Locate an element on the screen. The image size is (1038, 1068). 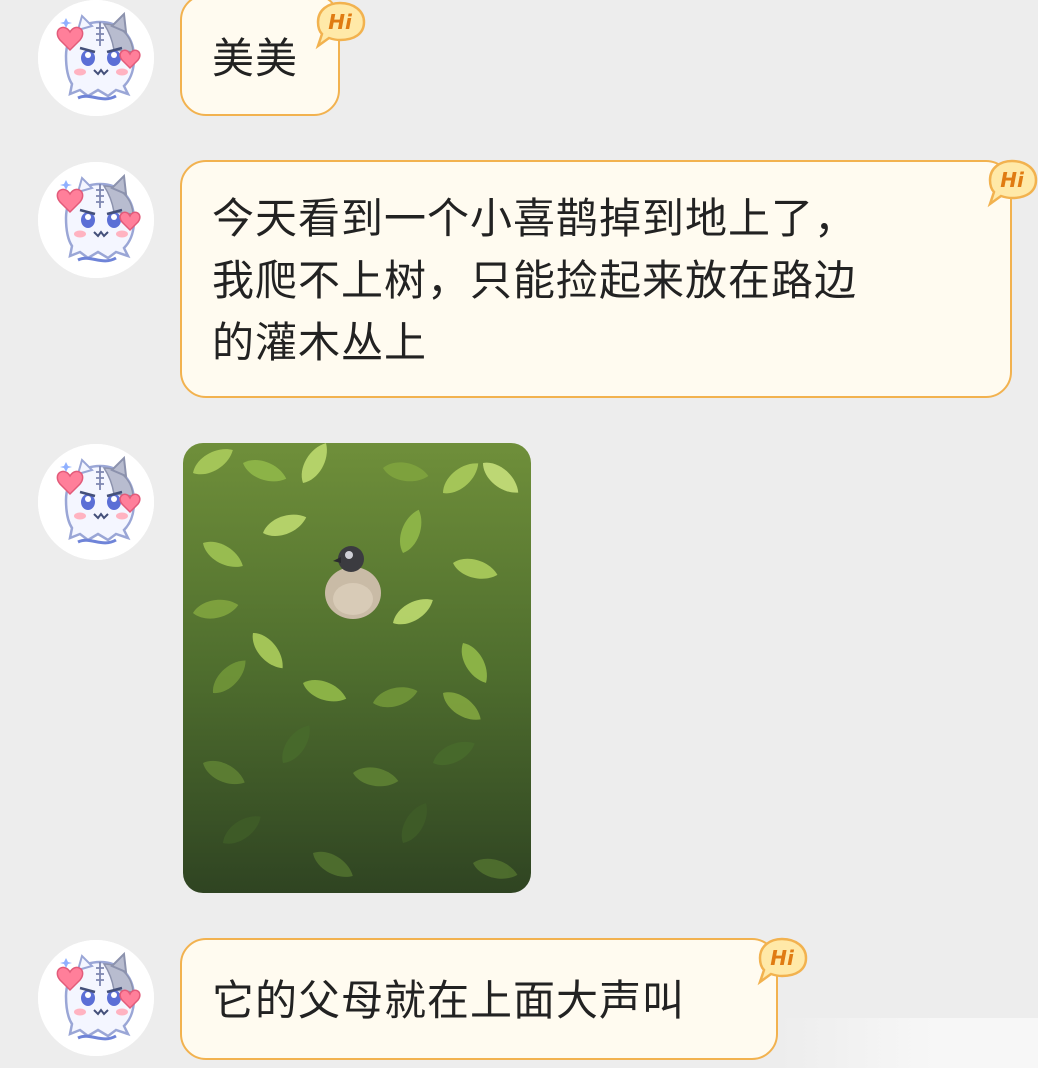
bird-on-bush-photo is located at coordinates (357, 668).